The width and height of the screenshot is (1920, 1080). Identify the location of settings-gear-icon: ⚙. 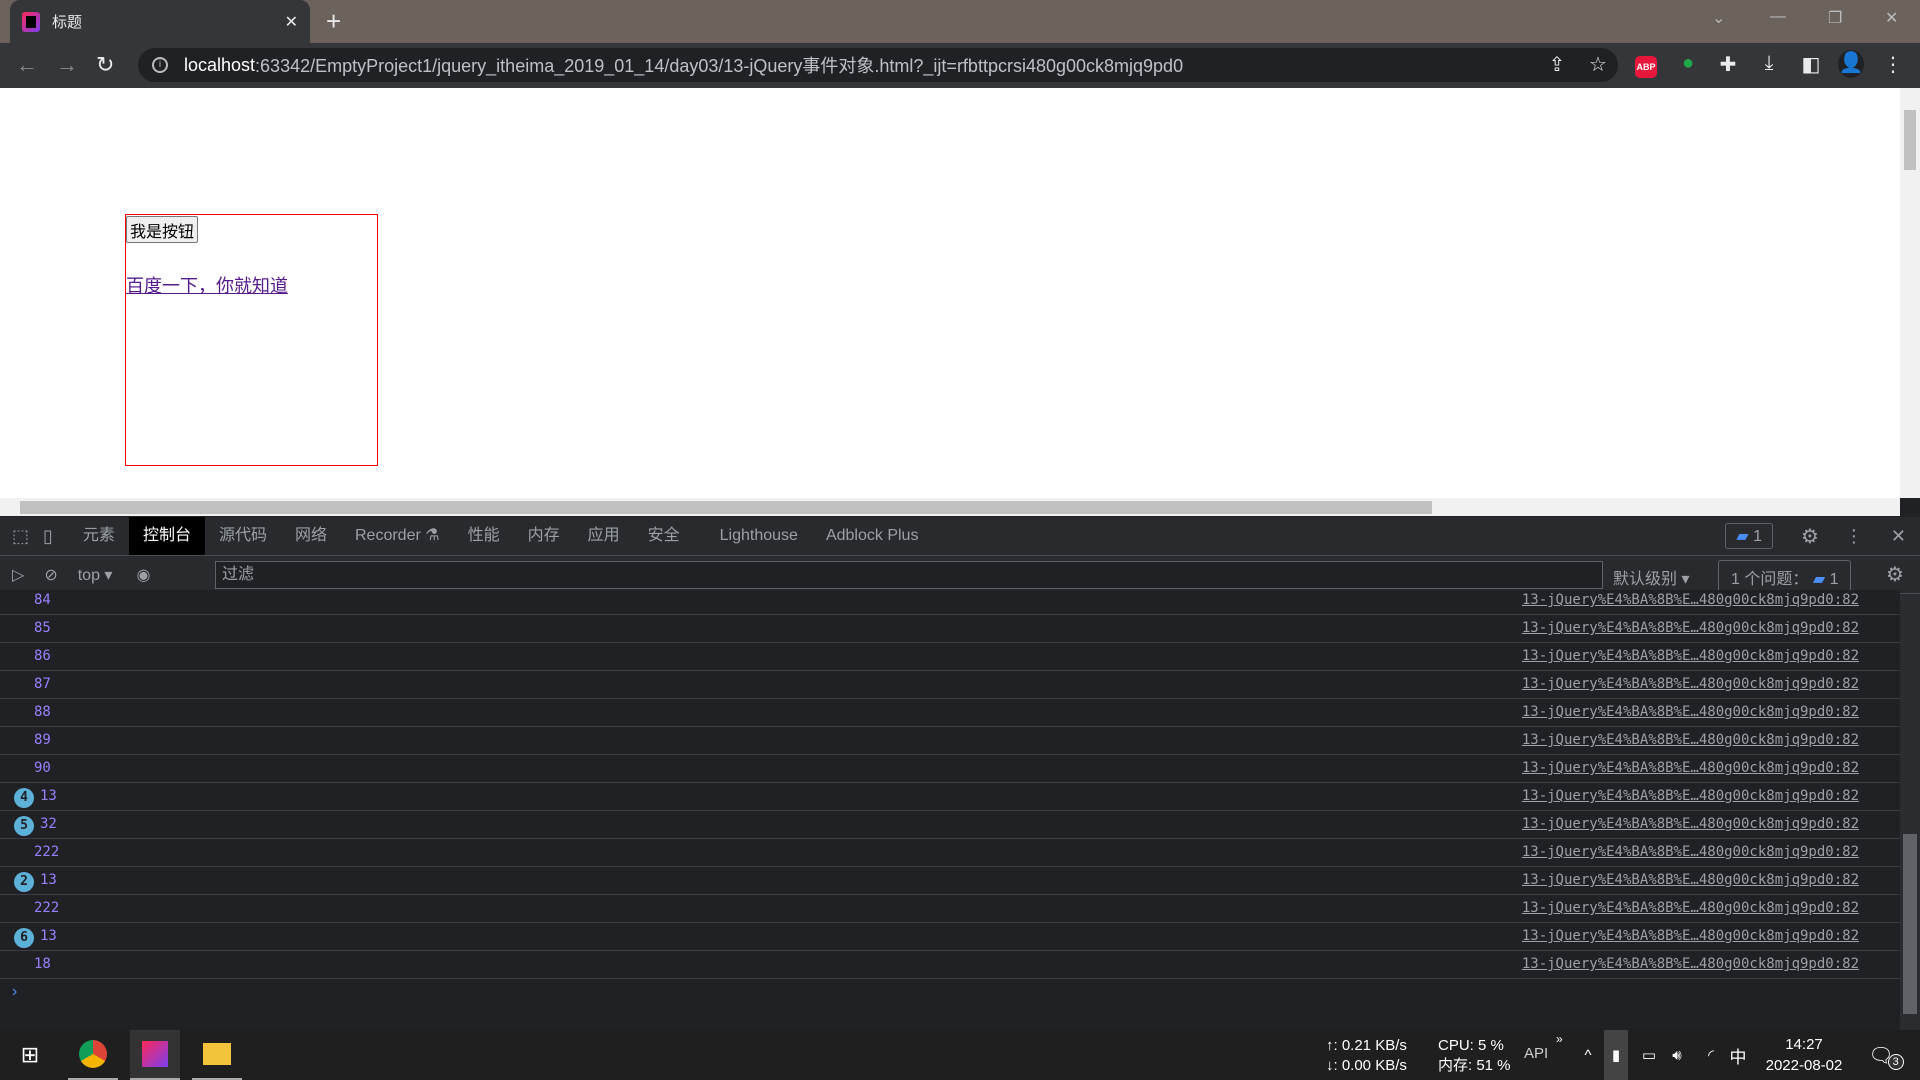
(1810, 536).